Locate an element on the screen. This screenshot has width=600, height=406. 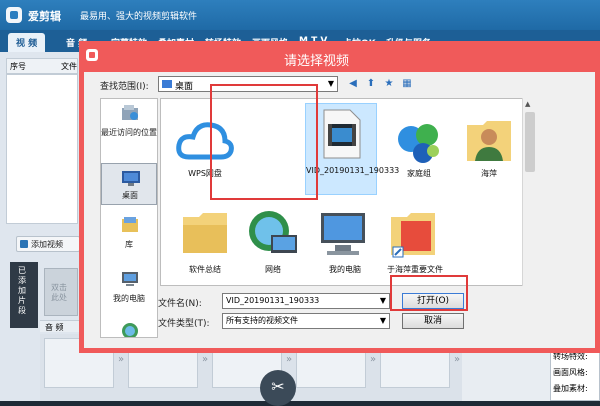
place-network is located at coordinates (129, 329).